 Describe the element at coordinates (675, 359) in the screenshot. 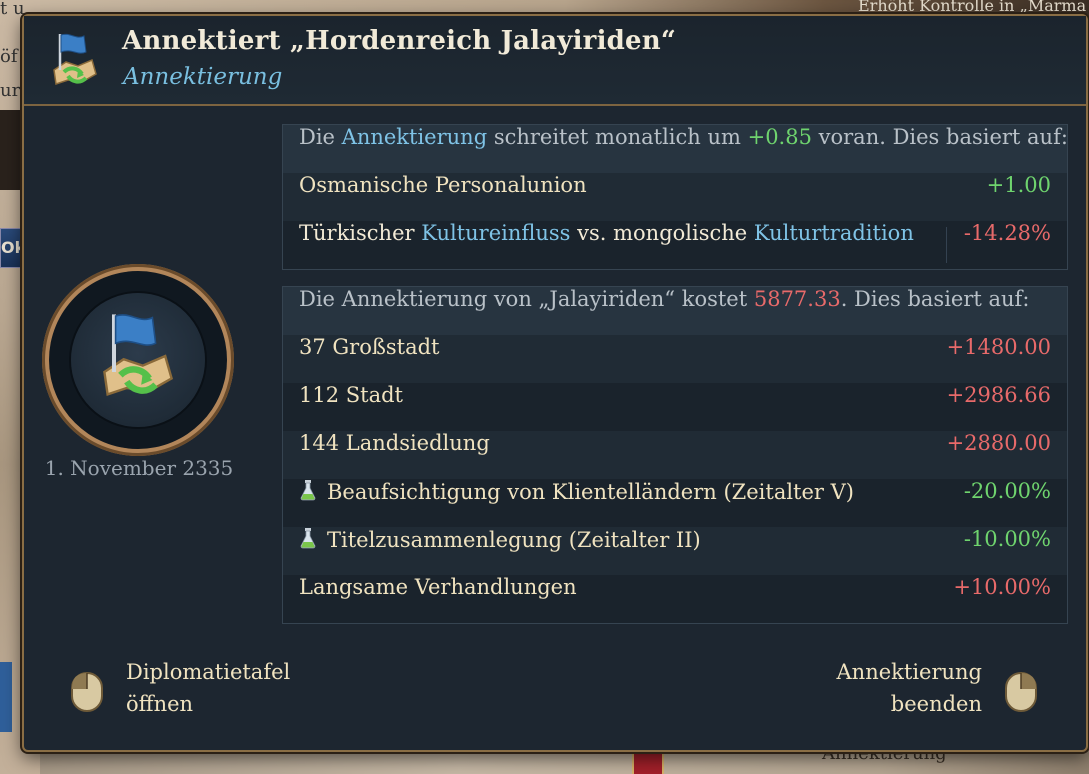

I see `cost-row: 37 Großstadt +1480.00` at that location.